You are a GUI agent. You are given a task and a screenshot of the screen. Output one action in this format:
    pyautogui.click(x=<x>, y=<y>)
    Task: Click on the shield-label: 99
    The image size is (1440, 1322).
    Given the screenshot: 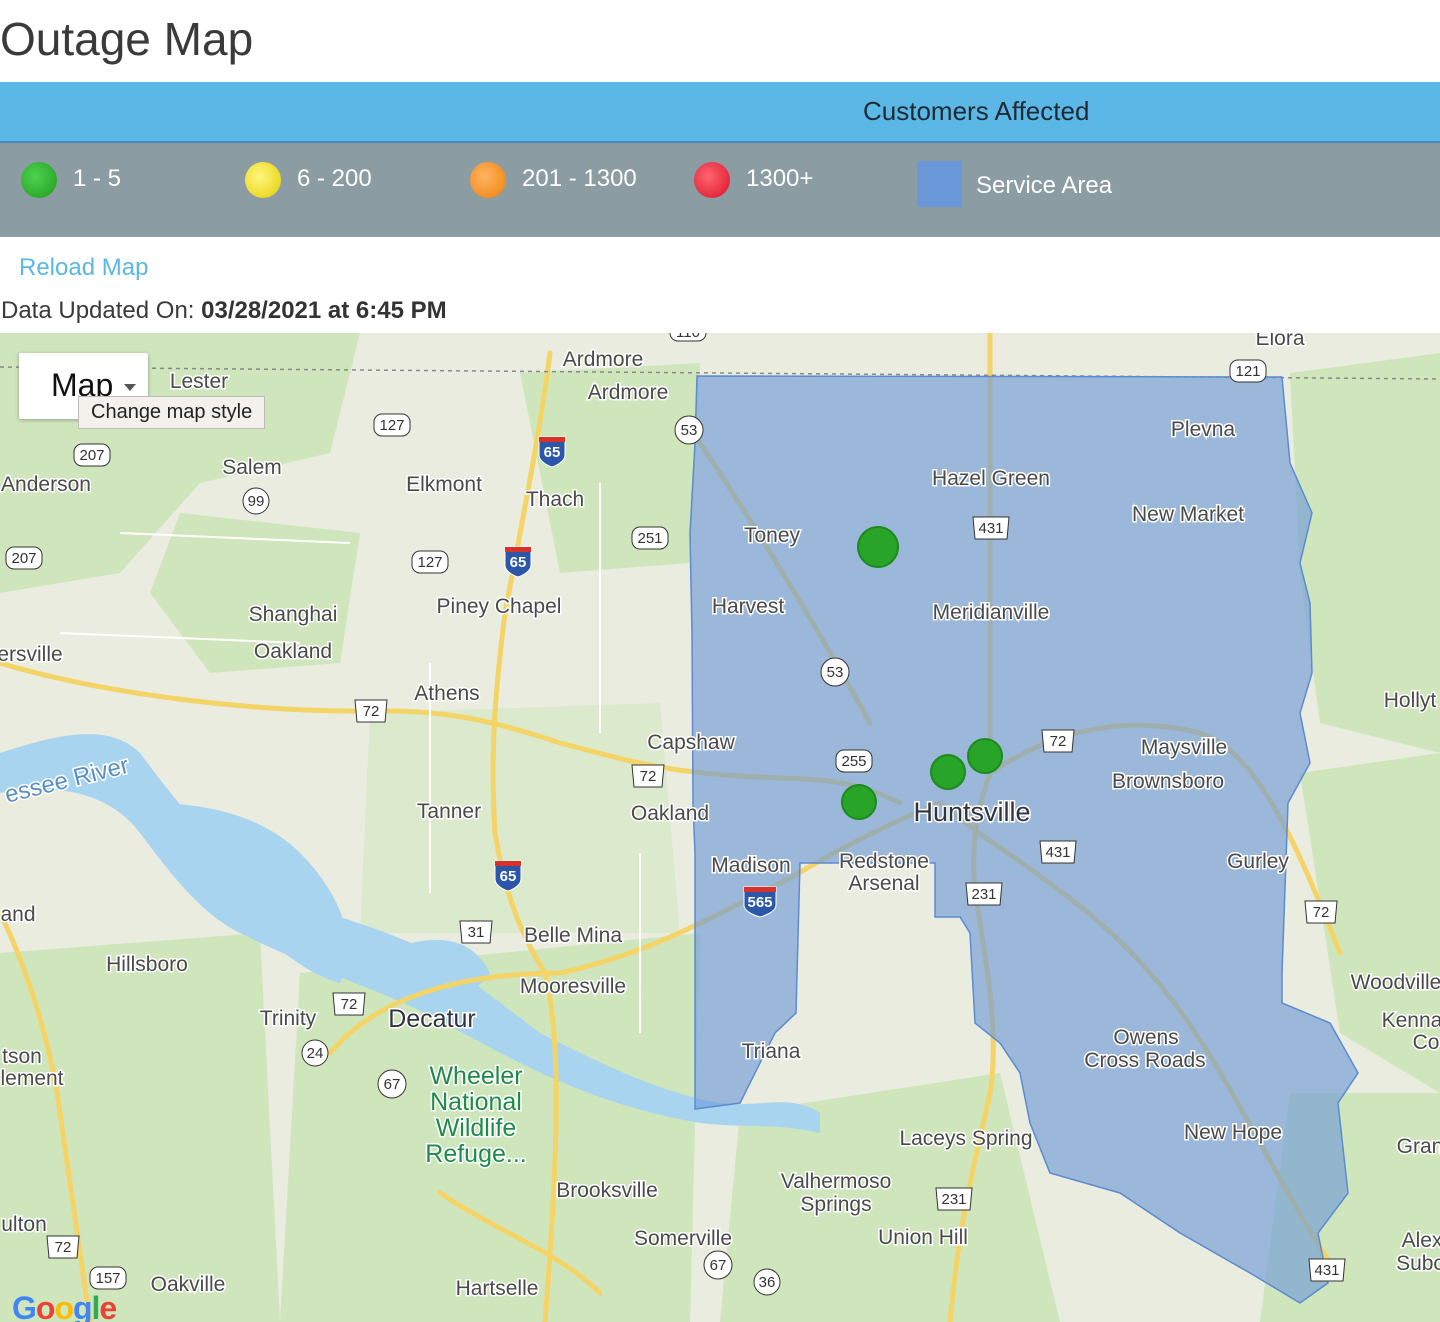 What is the action you would take?
    pyautogui.click(x=256, y=501)
    